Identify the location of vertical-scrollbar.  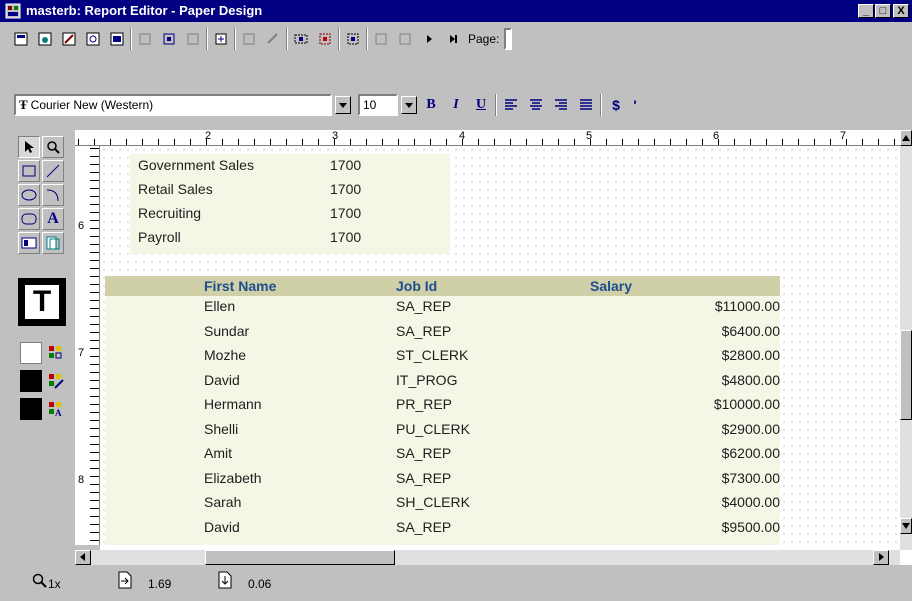
(906, 340).